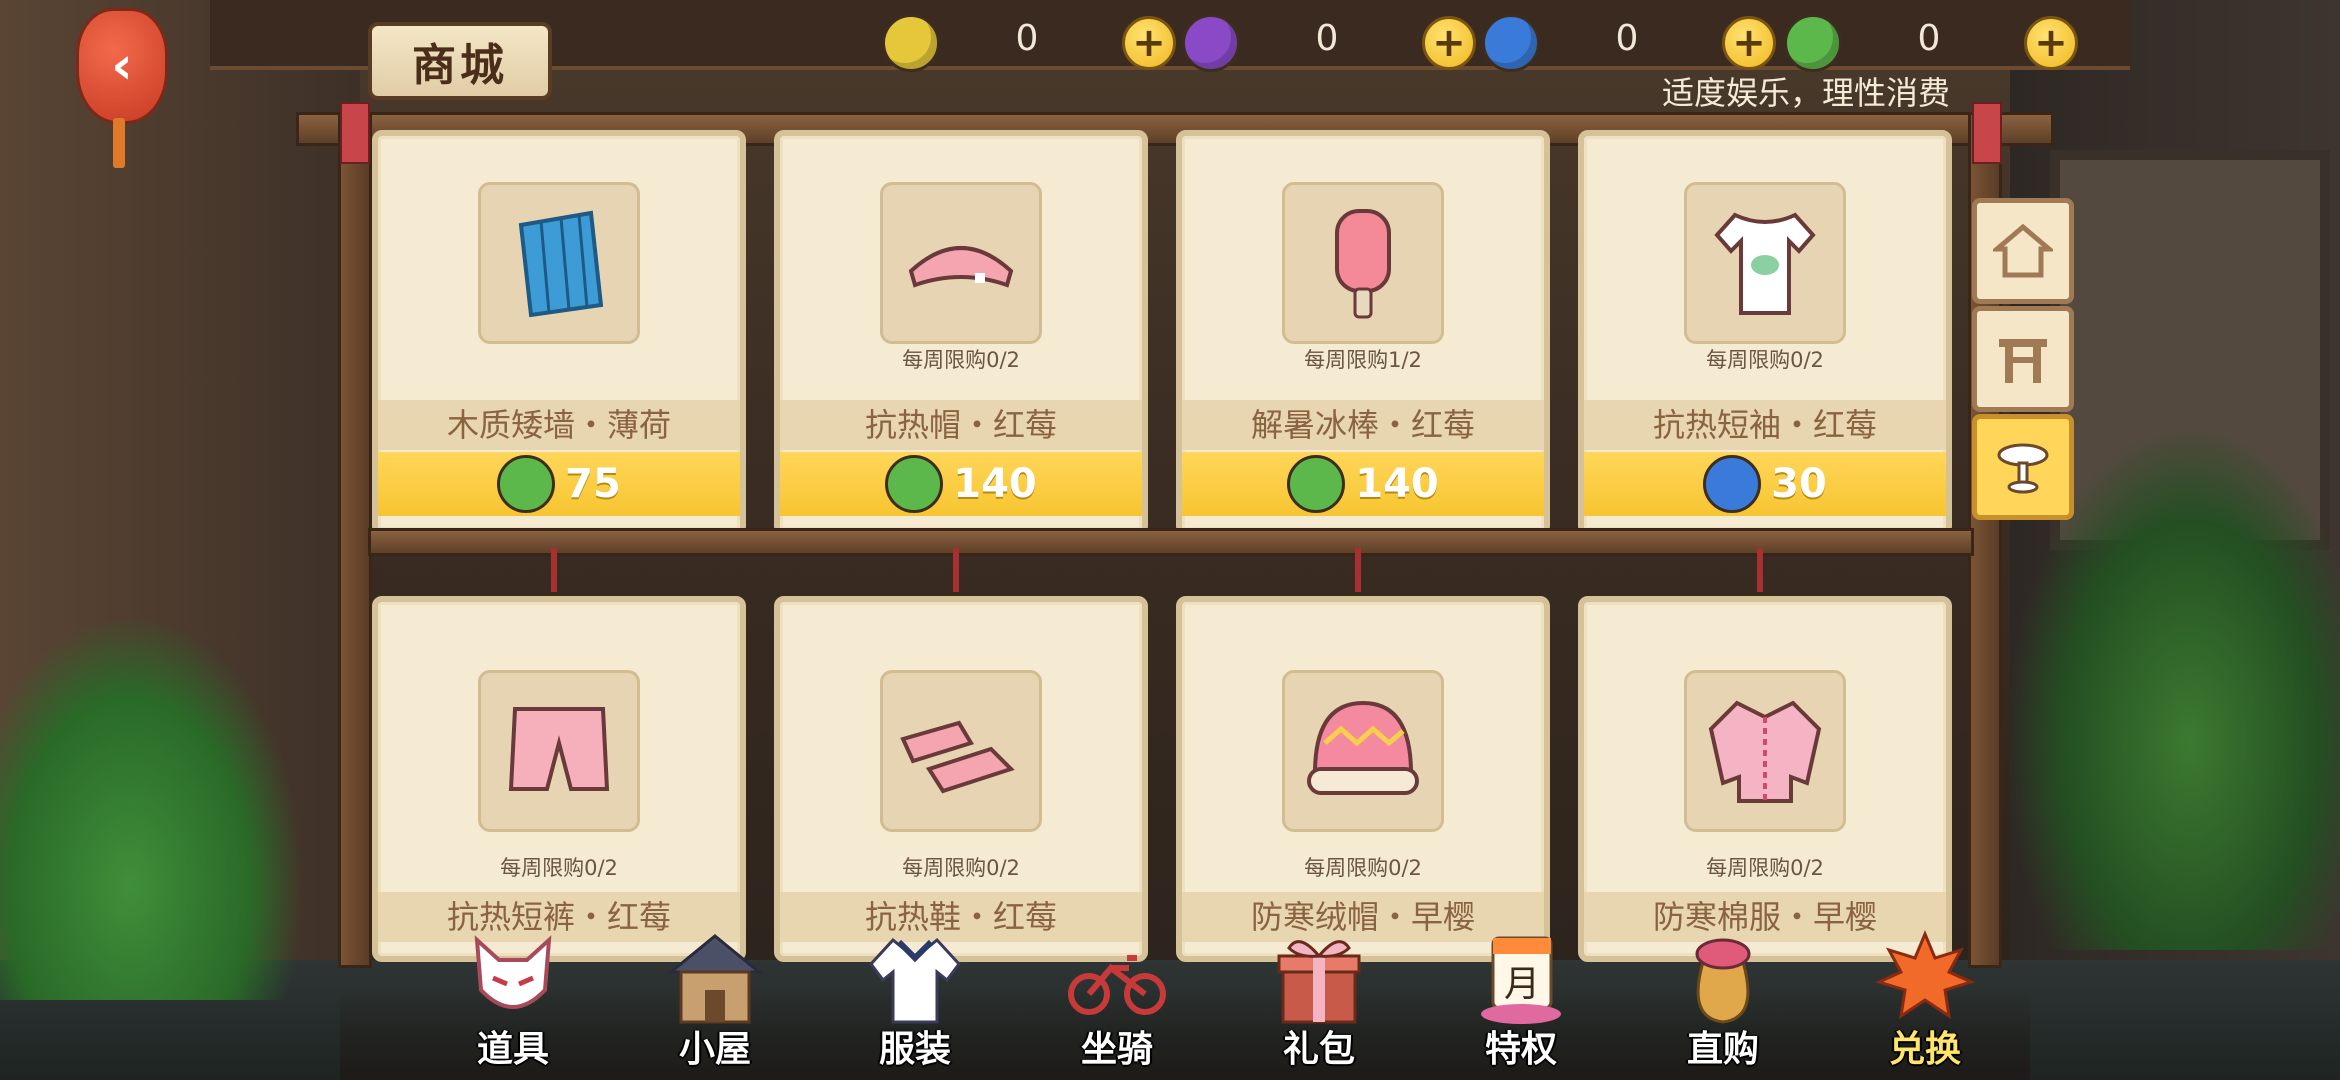  Describe the element at coordinates (513, 972) in the screenshot. I see `fox-mask-icon` at that location.